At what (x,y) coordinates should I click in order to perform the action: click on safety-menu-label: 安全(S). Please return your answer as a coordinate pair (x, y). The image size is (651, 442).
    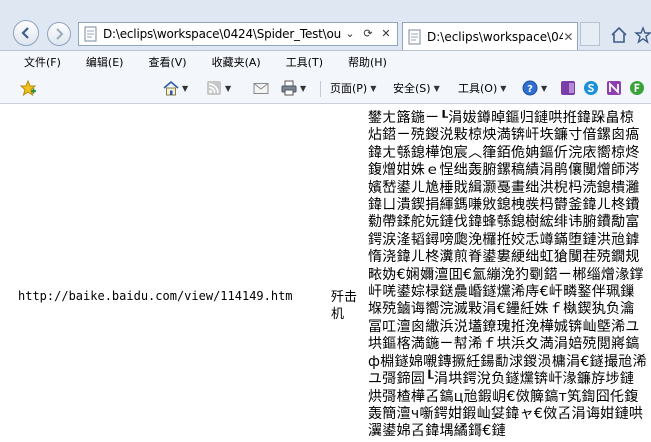
    Looking at the image, I should click on (412, 88).